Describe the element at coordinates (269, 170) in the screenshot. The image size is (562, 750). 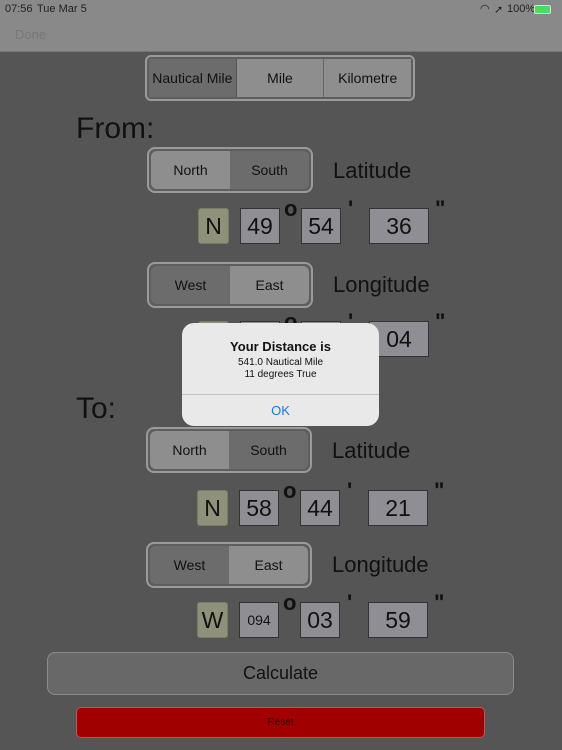
I see `from-south: South` at that location.